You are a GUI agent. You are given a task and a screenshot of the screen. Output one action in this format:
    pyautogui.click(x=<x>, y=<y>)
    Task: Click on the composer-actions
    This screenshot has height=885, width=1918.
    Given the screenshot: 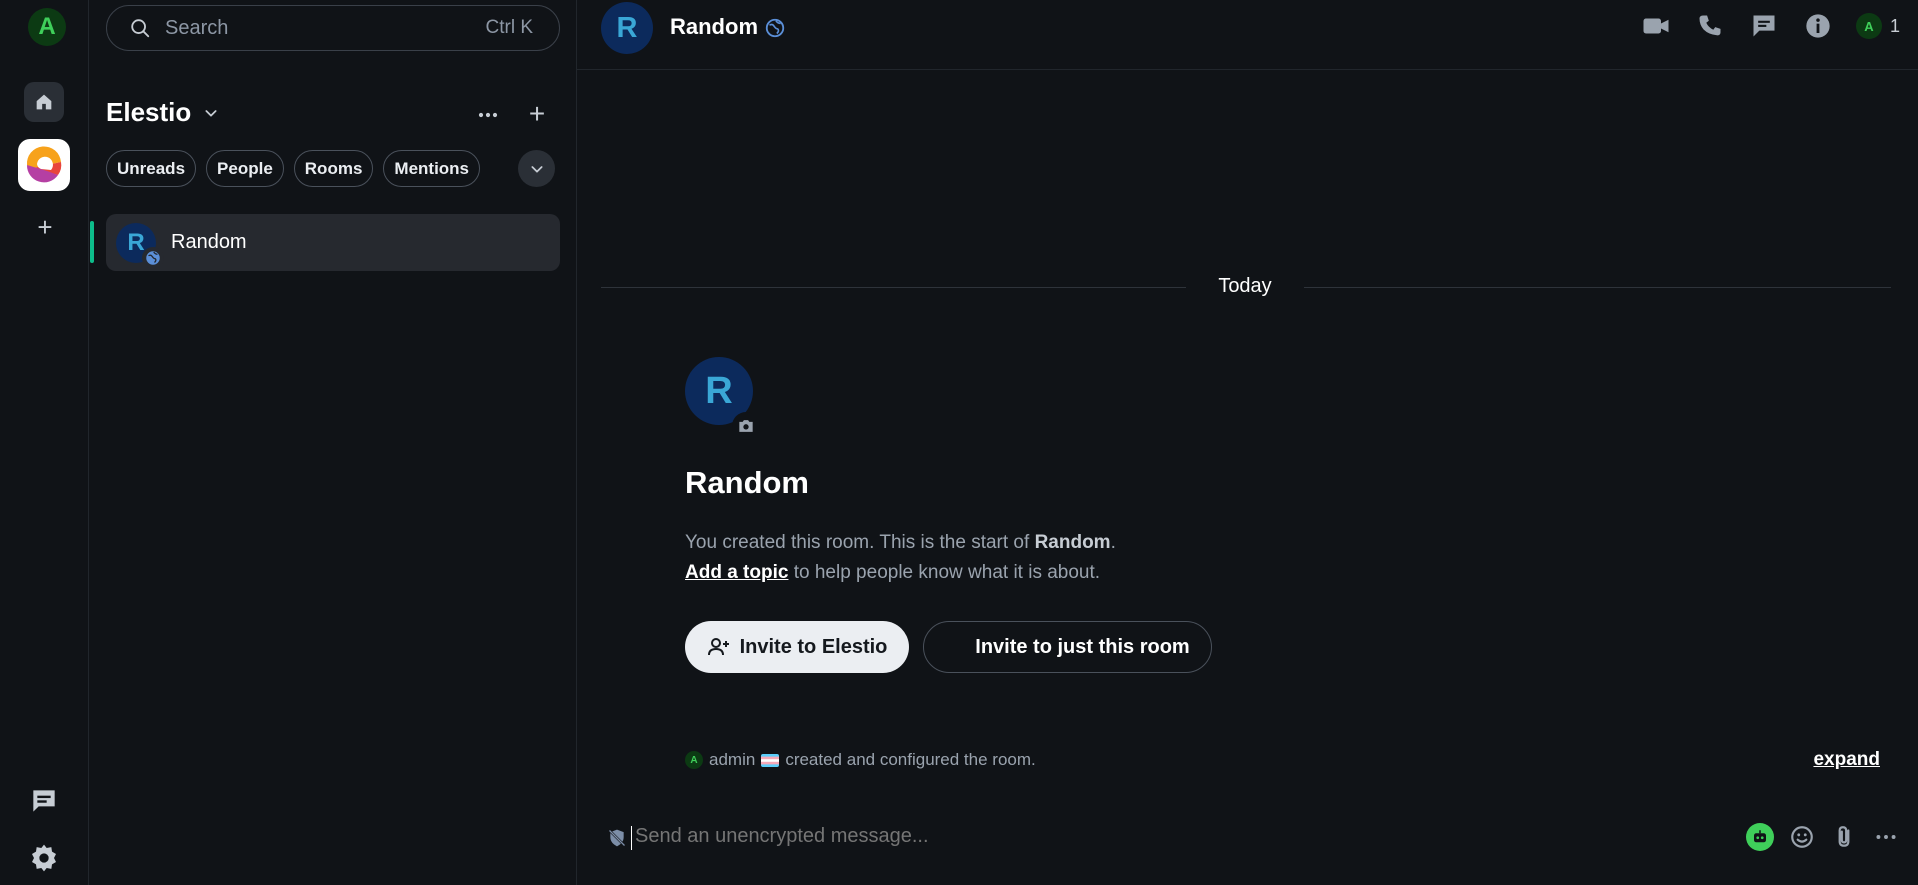 What is the action you would take?
    pyautogui.click(x=1823, y=837)
    